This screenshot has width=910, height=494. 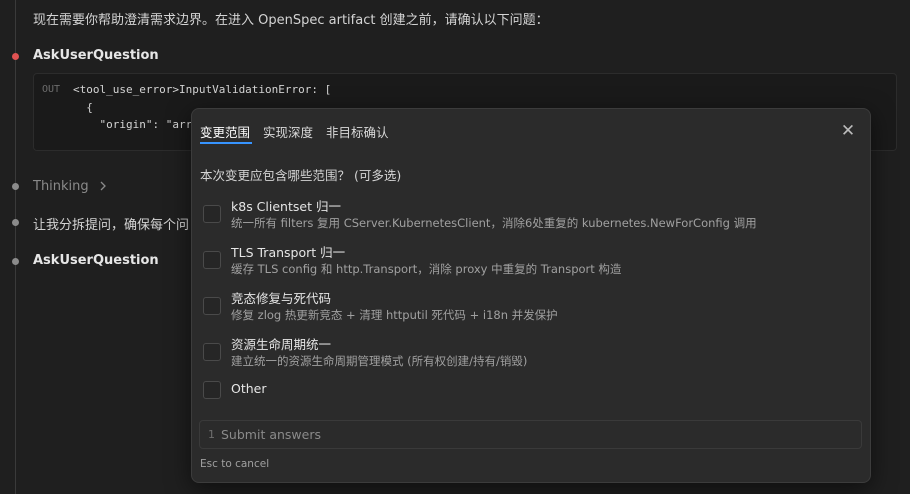 I want to click on close-icon: ✕, so click(x=848, y=131).